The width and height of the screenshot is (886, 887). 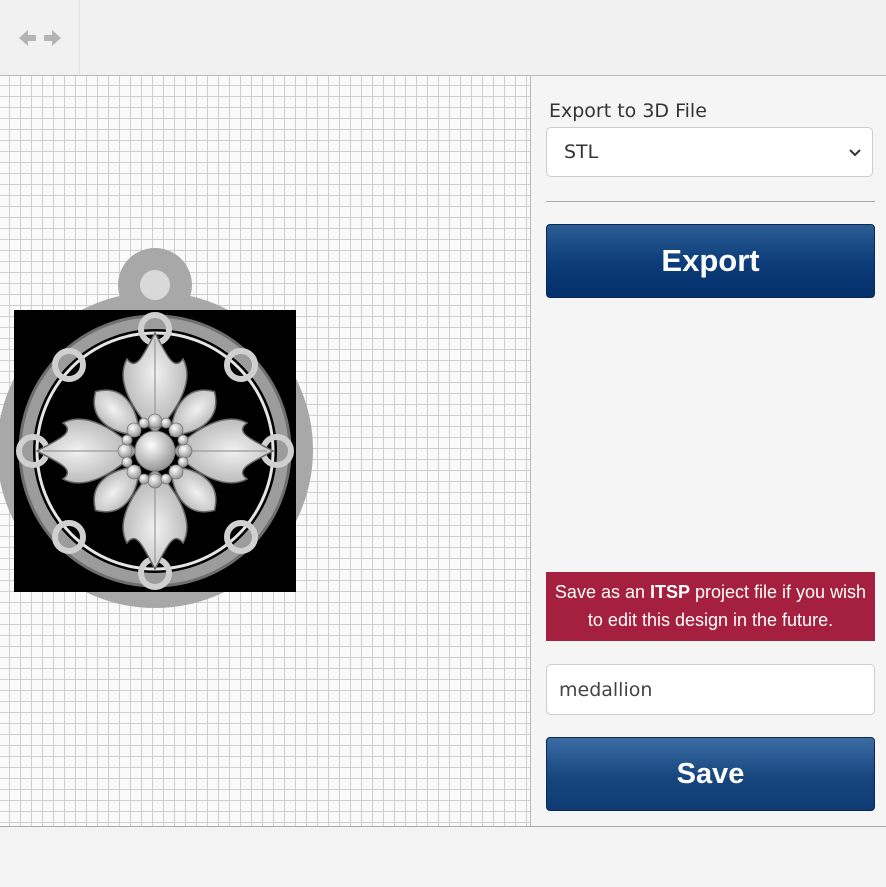 What do you see at coordinates (709, 152) in the screenshot?
I see `export-format-select: STL` at bounding box center [709, 152].